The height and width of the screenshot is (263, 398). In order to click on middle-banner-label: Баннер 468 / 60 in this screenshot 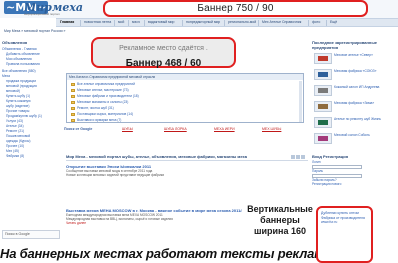, I will do `click(163, 63)`.